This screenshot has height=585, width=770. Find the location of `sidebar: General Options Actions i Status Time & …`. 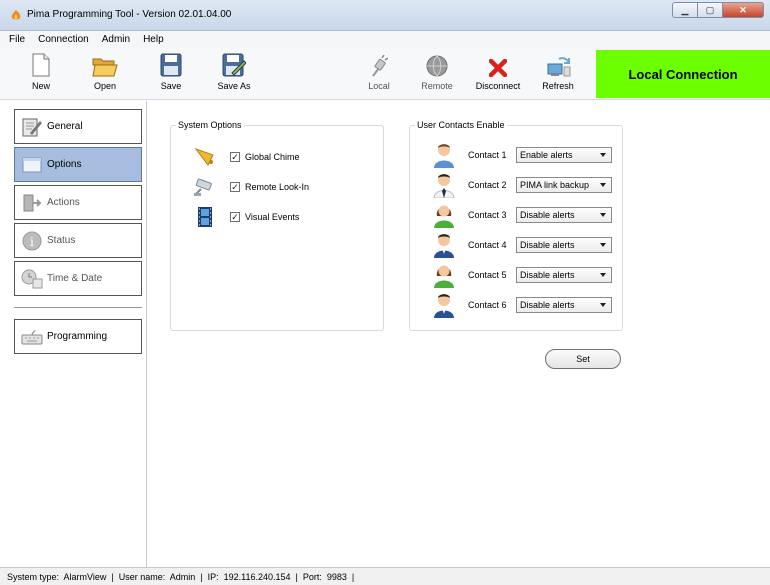

sidebar: General Options Actions i Status Time & … is located at coordinates (78, 334).